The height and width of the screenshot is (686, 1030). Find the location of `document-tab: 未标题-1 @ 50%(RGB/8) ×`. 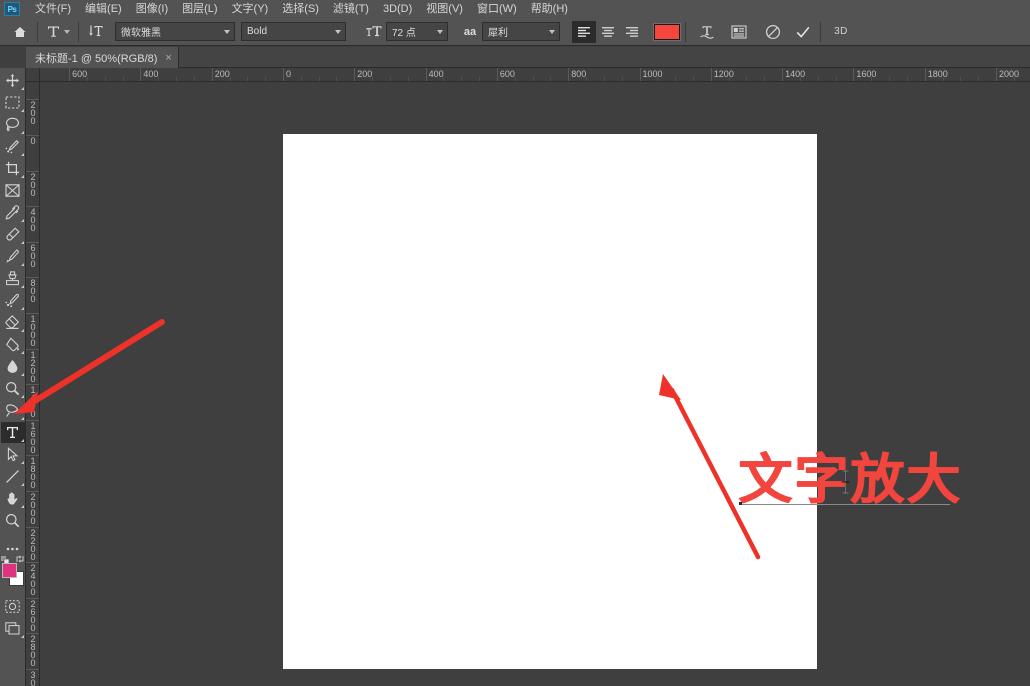

document-tab: 未标题-1 @ 50%(RGB/8) × is located at coordinates (102, 57).